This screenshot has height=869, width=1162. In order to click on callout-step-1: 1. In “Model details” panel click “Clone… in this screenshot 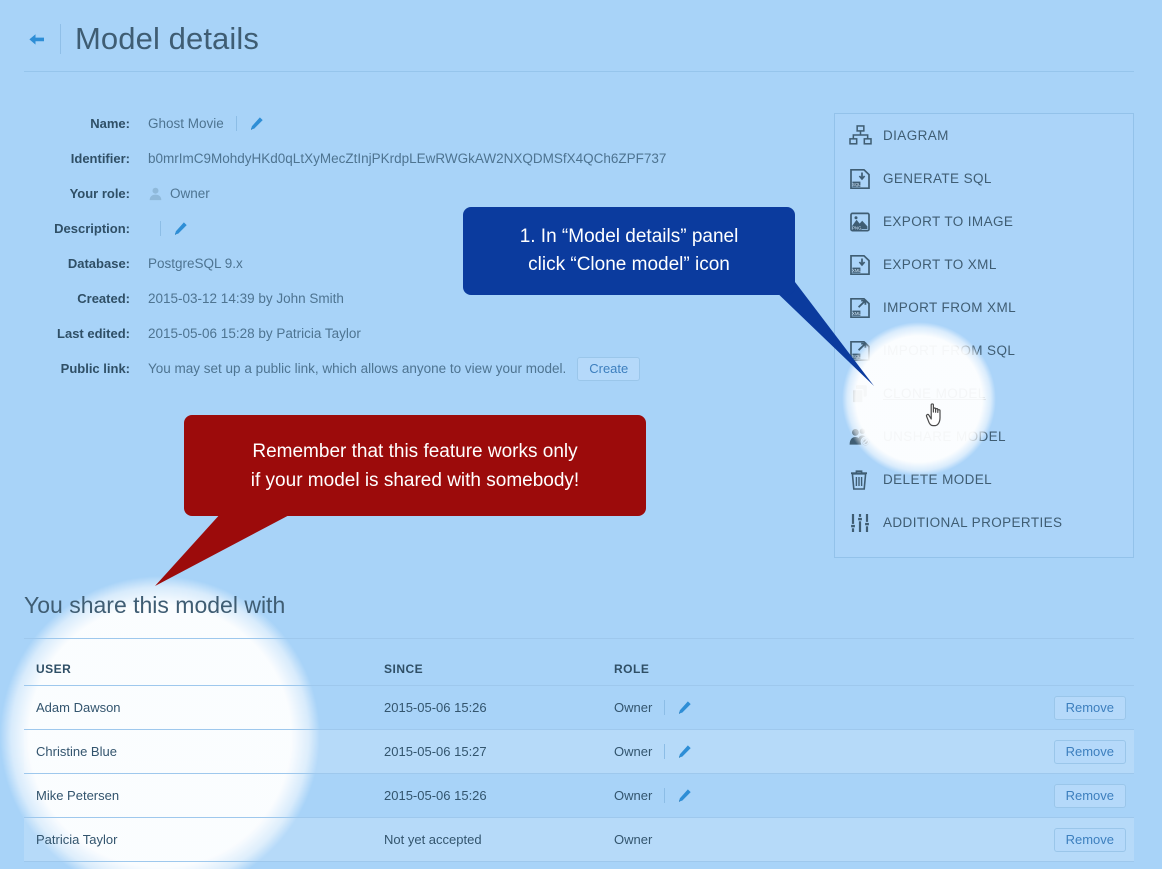, I will do `click(629, 251)`.